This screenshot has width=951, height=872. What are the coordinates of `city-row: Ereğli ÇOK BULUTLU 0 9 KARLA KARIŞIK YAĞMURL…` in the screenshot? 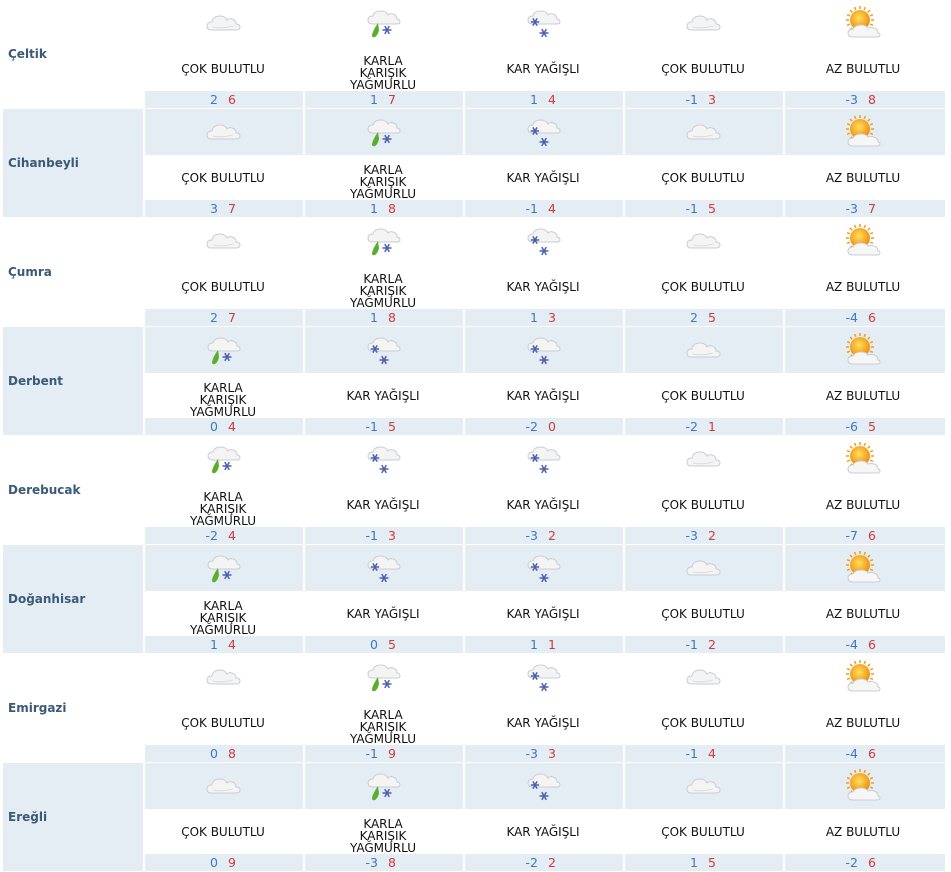 It's located at (474, 817).